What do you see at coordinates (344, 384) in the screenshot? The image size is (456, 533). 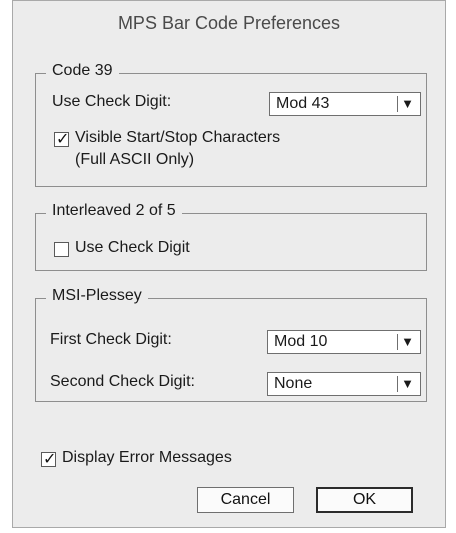 I see `msi-second-check-digit-select: None ▼` at bounding box center [344, 384].